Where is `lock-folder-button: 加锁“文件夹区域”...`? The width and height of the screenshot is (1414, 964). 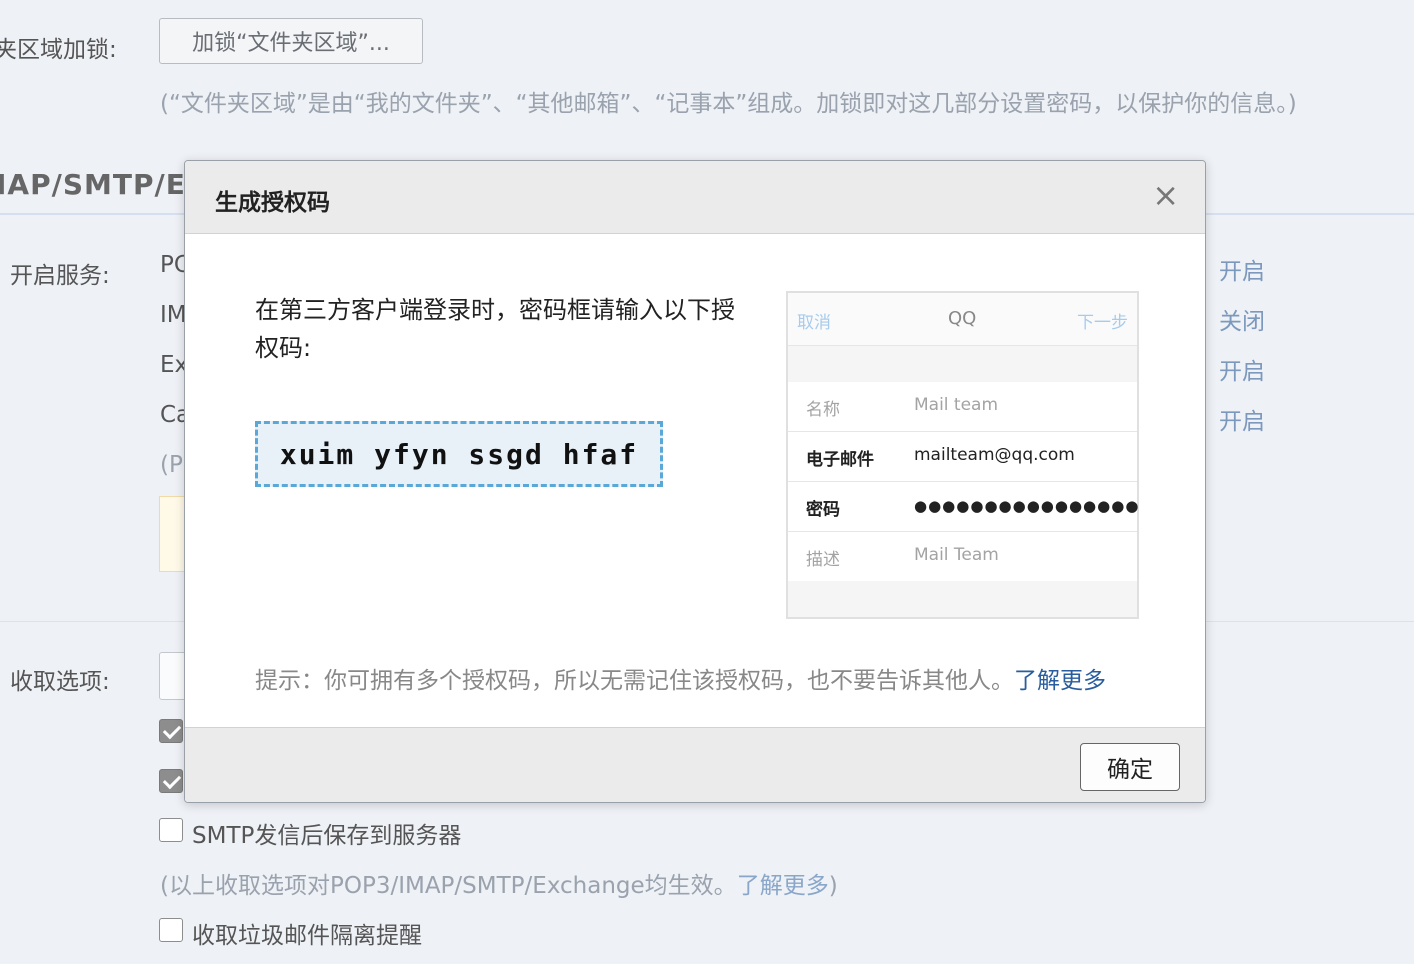
lock-folder-button: 加锁“文件夹区域”... is located at coordinates (291, 41).